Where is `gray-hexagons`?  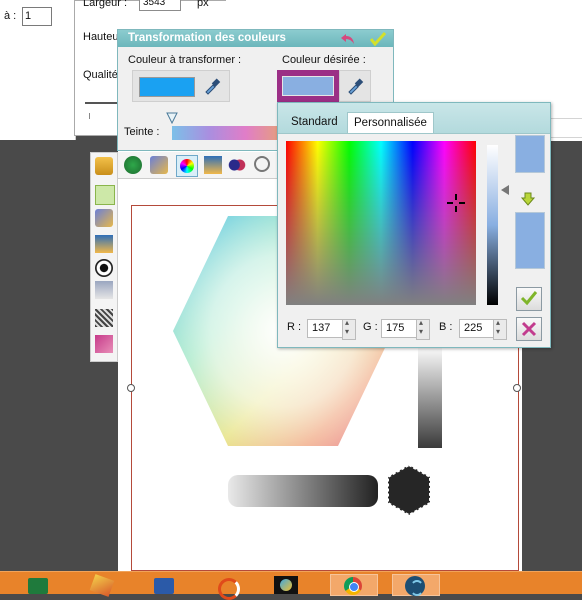
gray-hexagons is located at coordinates (303, 491).